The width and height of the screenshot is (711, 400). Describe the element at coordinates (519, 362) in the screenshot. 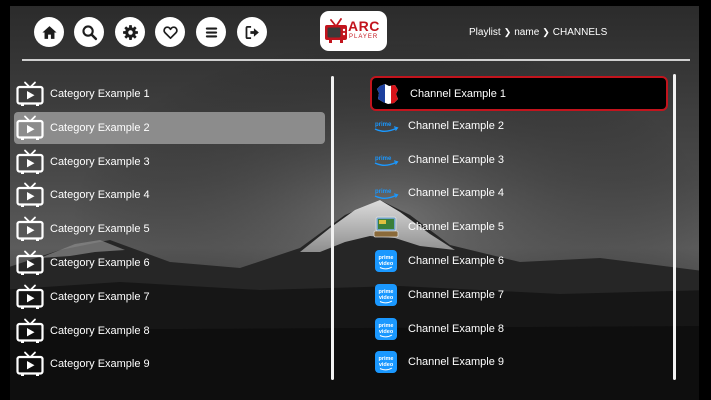

I see `channel-item: prime video Channel Example 9` at that location.